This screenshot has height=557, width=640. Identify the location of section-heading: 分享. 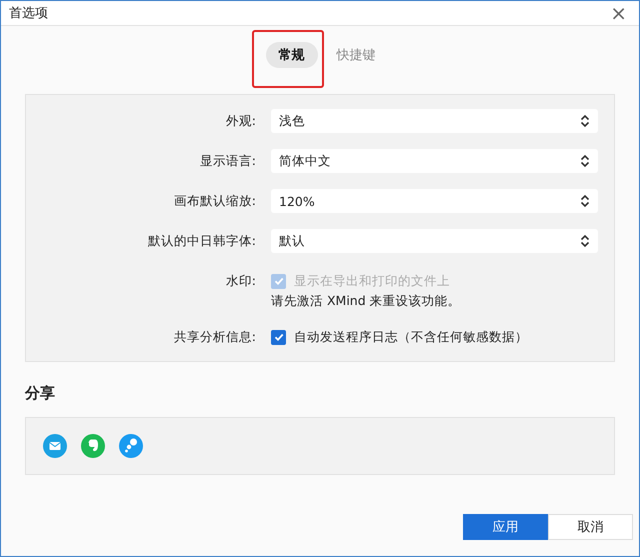
(40, 393).